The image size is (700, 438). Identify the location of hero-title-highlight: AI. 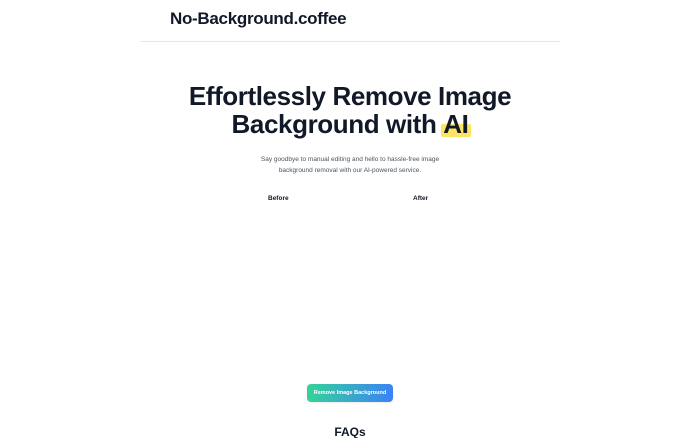
(456, 124).